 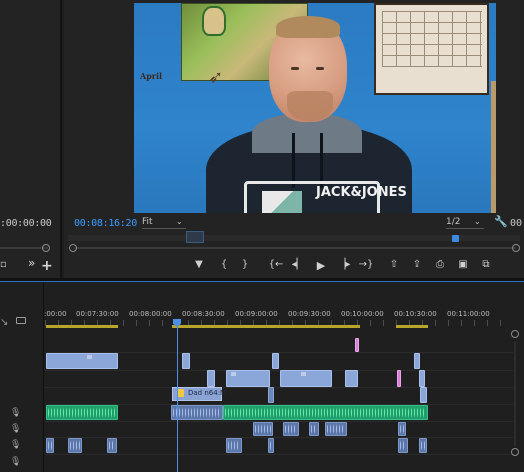 What do you see at coordinates (207, 393) in the screenshot?
I see `graphic-clip-label: Dad n64:M` at bounding box center [207, 393].